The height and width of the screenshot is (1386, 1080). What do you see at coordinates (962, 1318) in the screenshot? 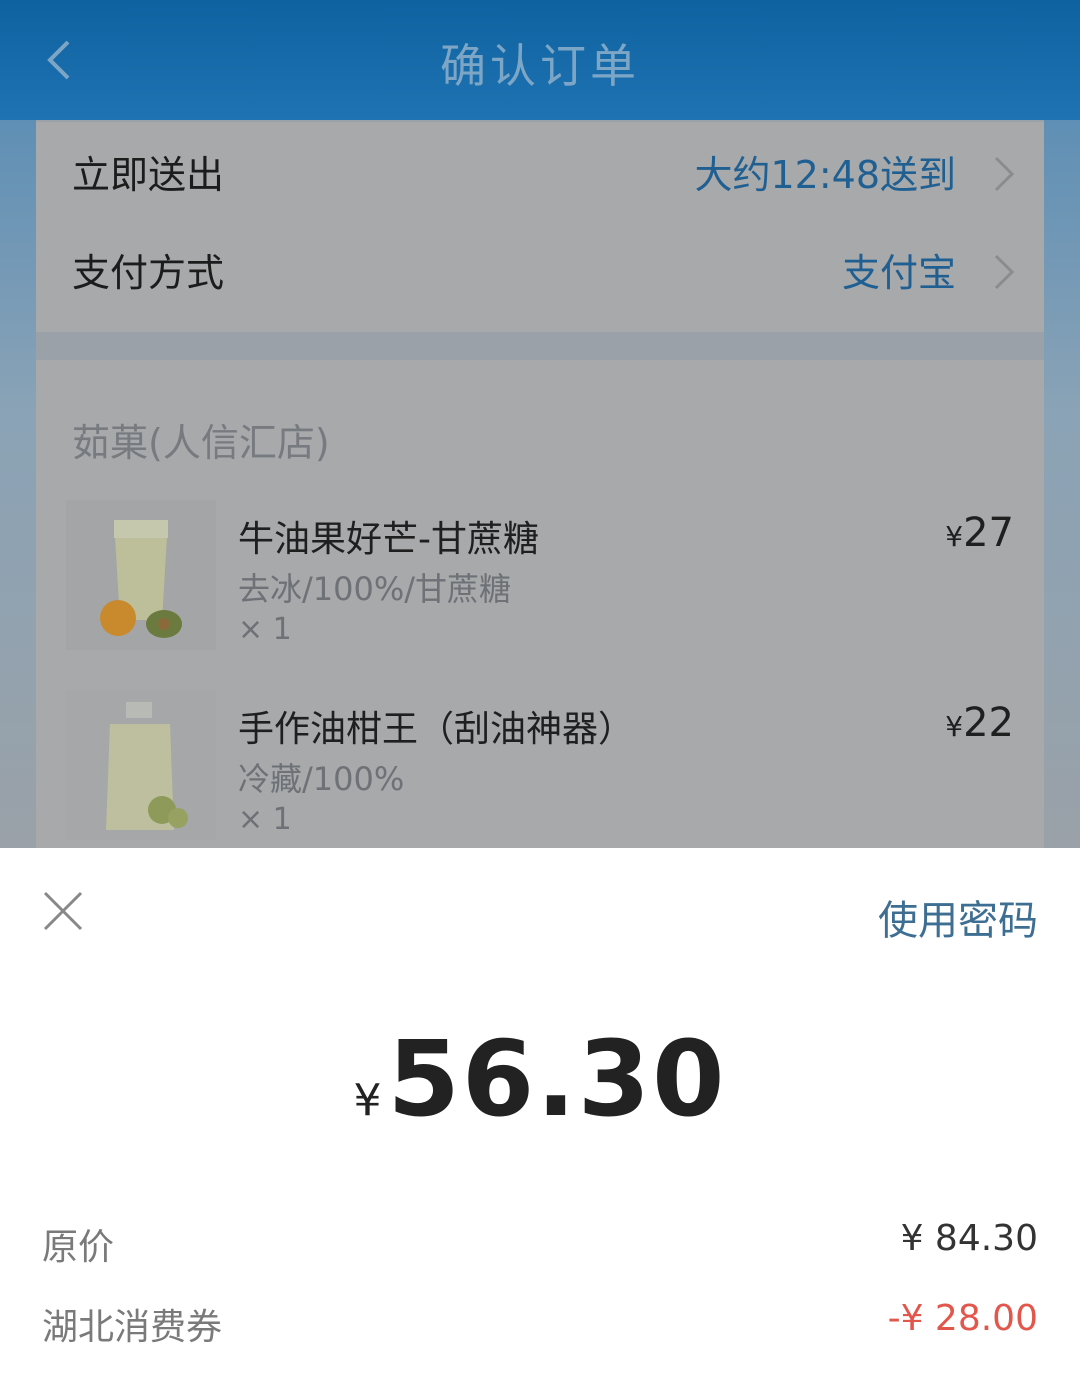
I see `coupon-discount-value: -¥ 28.00` at bounding box center [962, 1318].